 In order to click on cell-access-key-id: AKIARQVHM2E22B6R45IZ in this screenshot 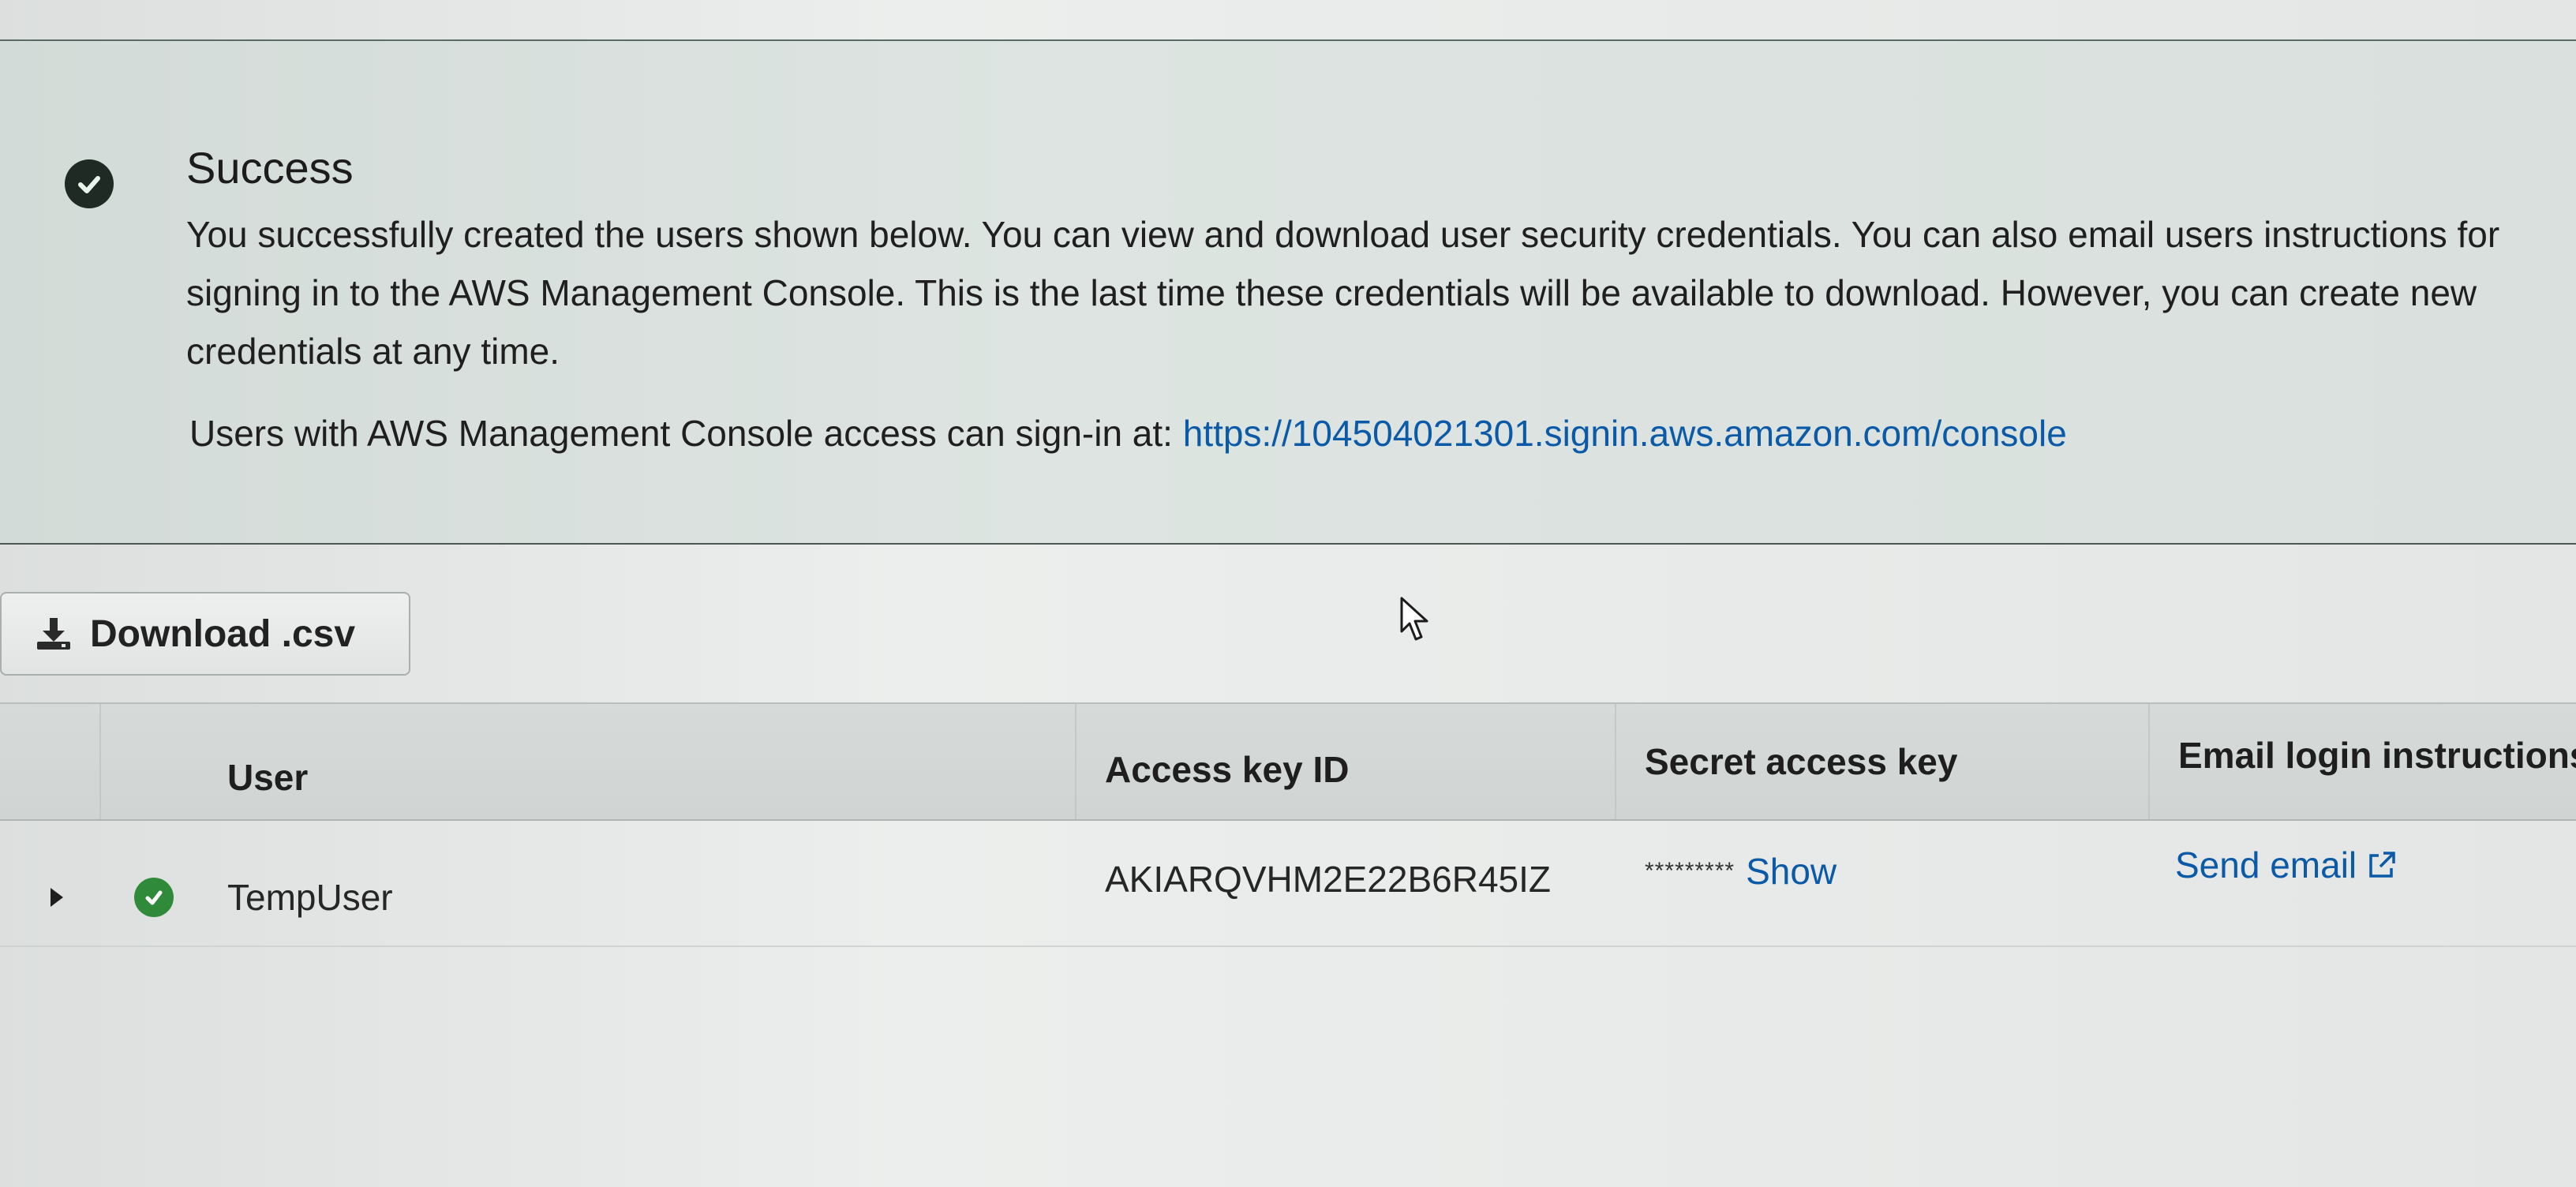, I will do `click(1328, 879)`.